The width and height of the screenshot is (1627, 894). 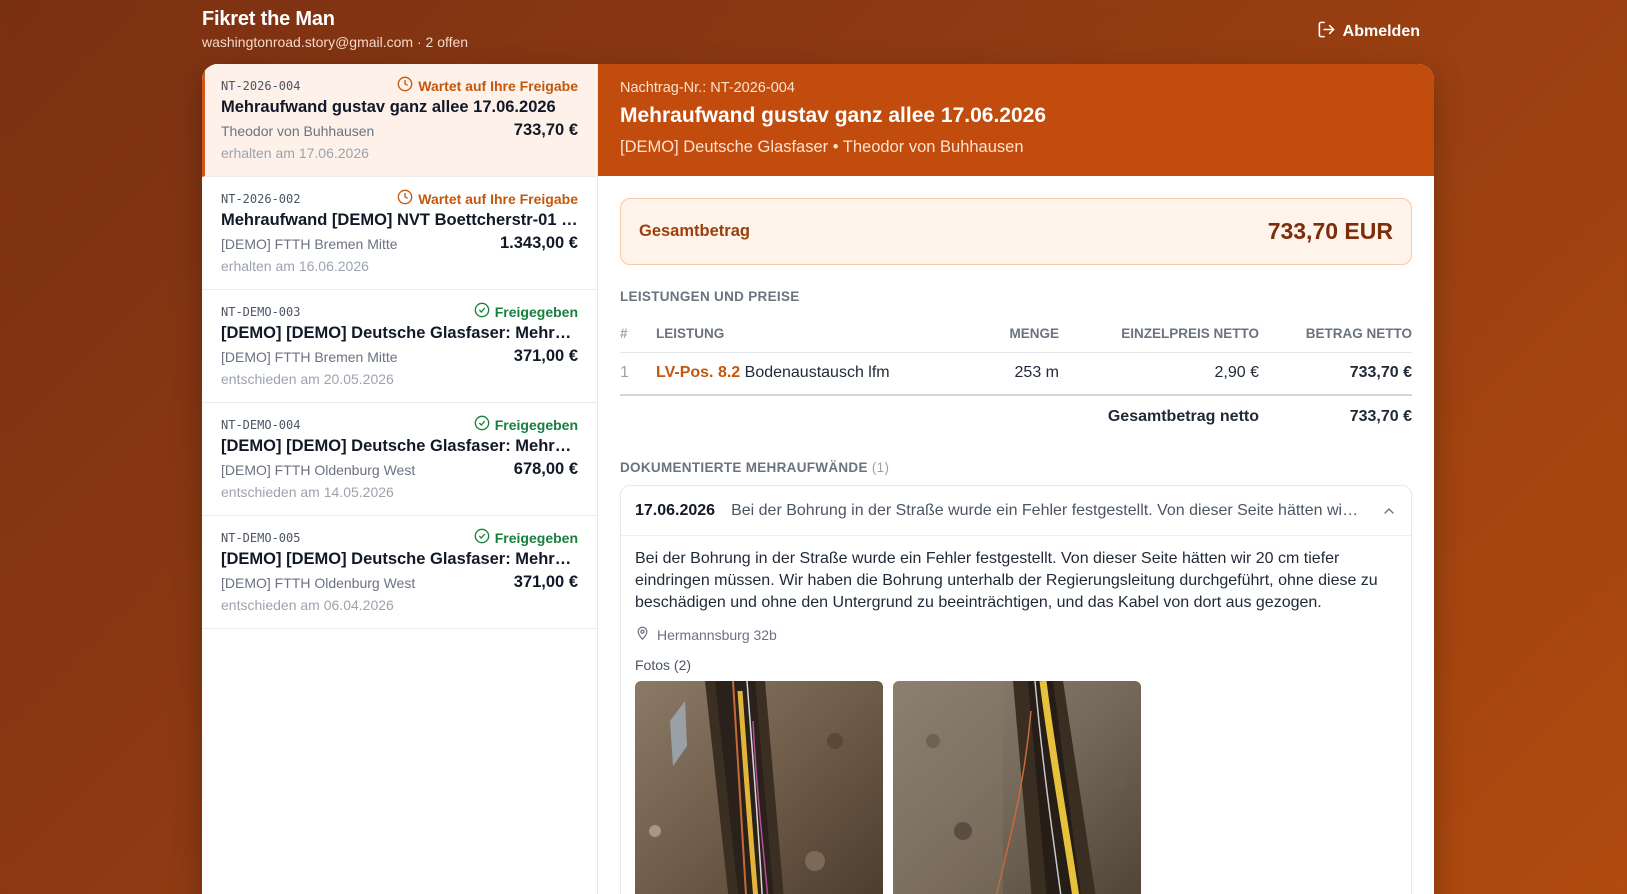 What do you see at coordinates (261, 425) in the screenshot?
I see `item-number: NT-DEMO-004` at bounding box center [261, 425].